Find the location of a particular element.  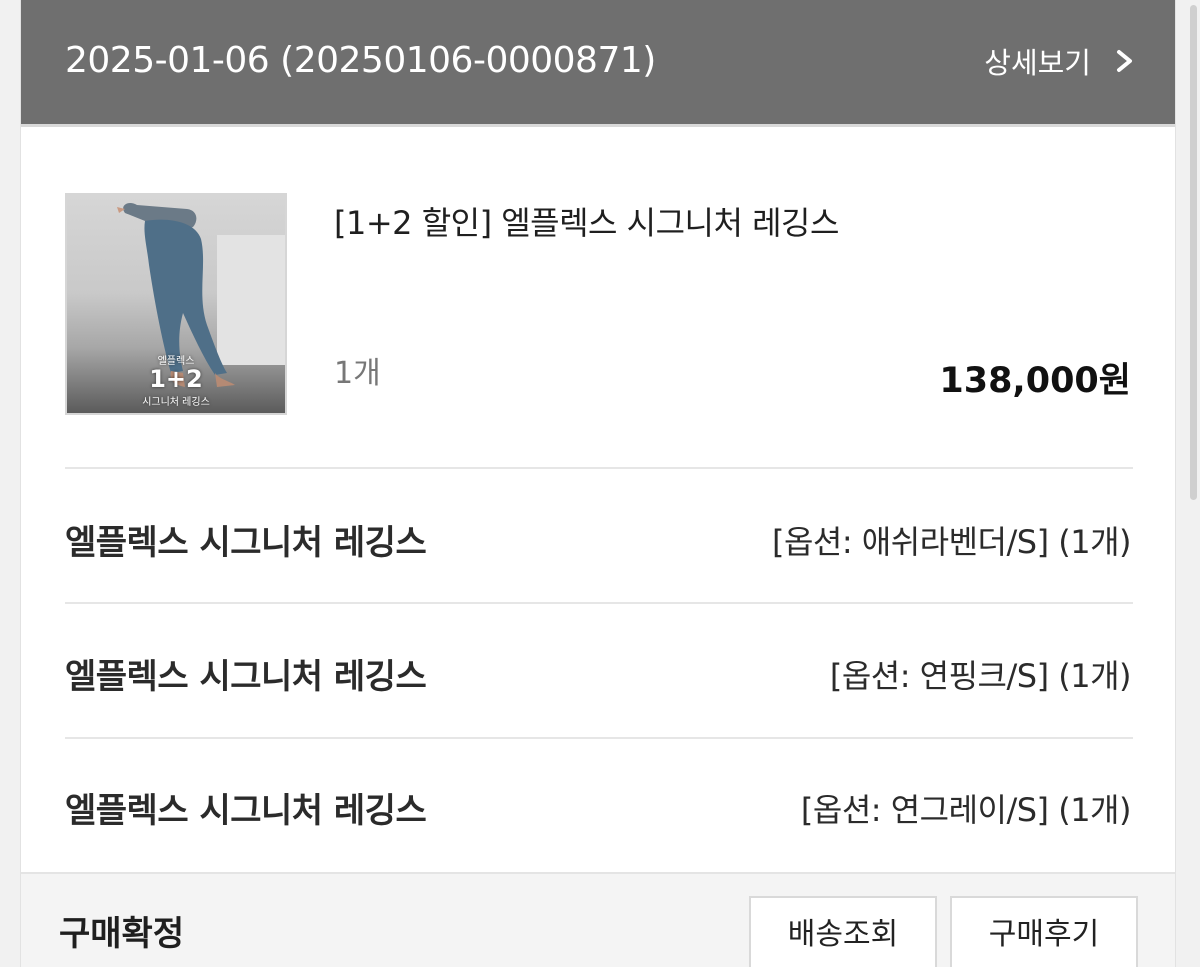

scrollbar is located at coordinates (1193, 483).